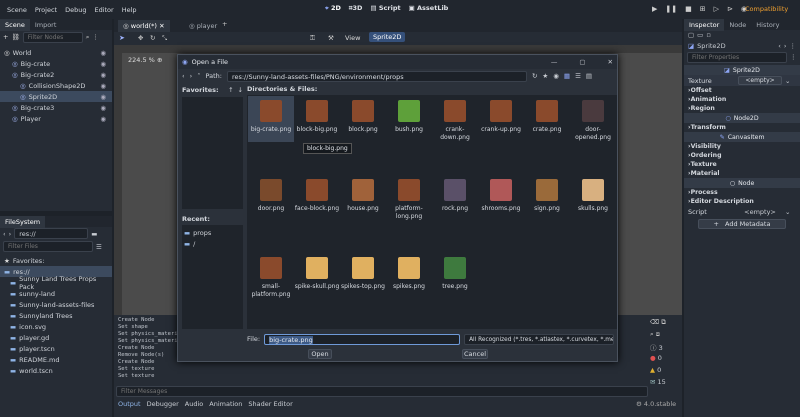  What do you see at coordinates (742, 173) in the screenshot?
I see `inspector-section: › Material` at bounding box center [742, 173].